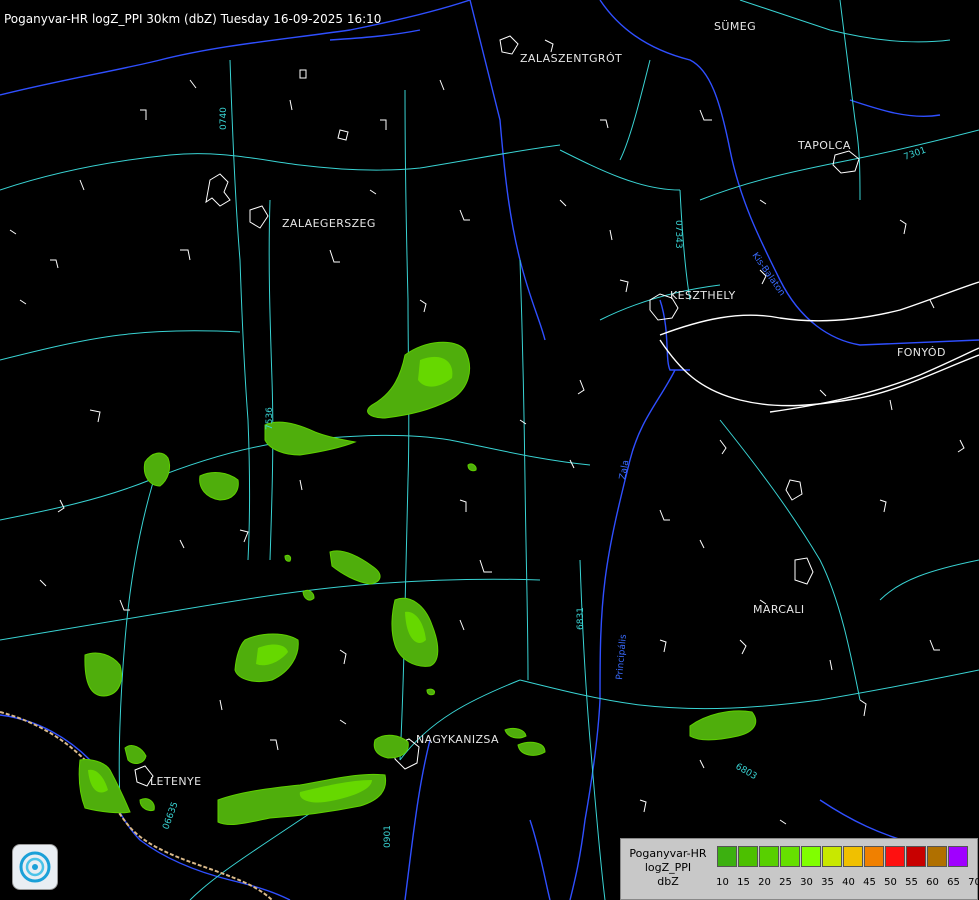  I want to click on city-label-nagykanizsa: NAGYKANIZSA, so click(457, 739).